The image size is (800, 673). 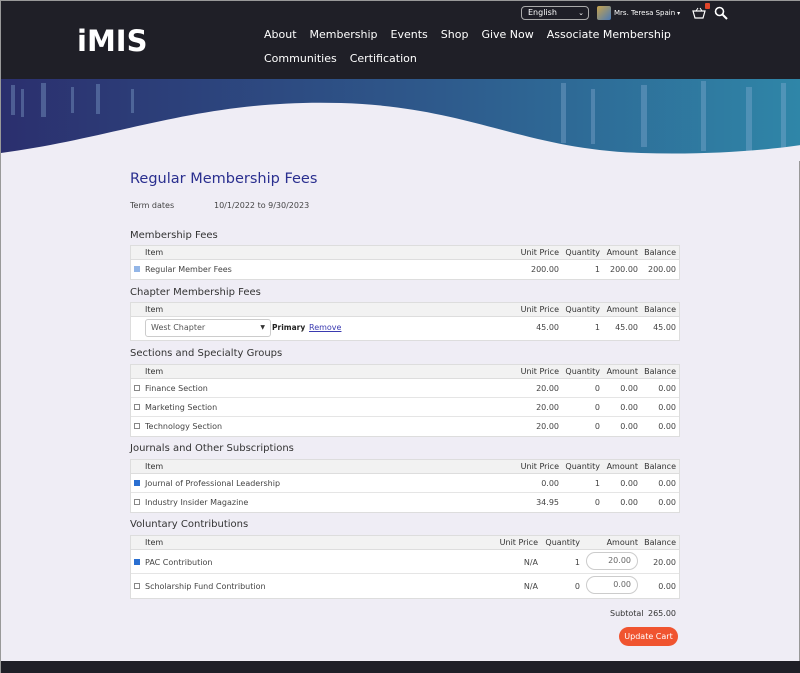 I want to click on section-heading-contributions: Voluntary Contributions, so click(x=189, y=524).